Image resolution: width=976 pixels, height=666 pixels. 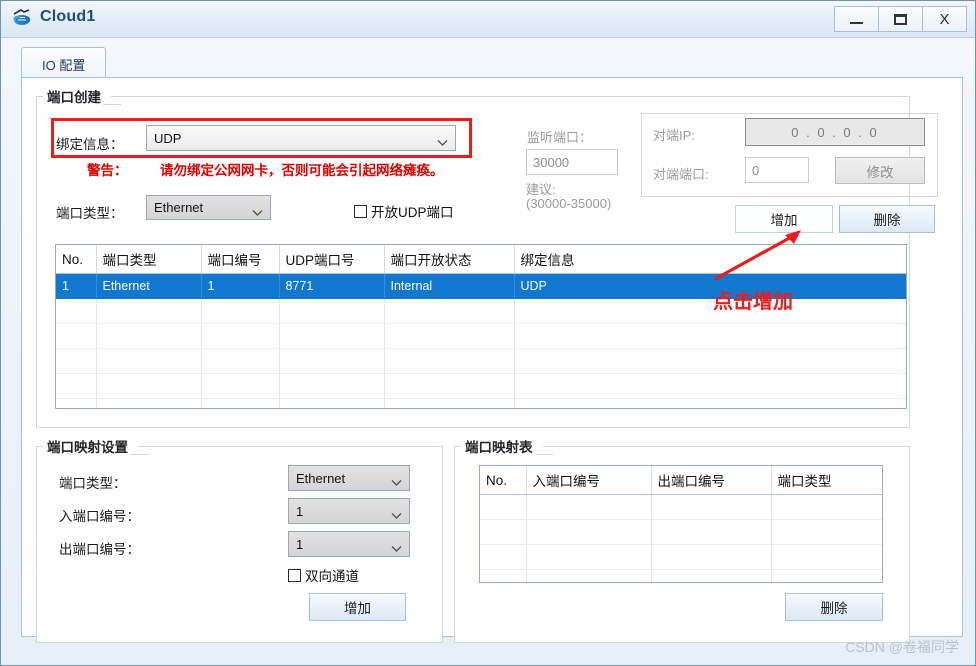 I want to click on cell-open-state: Internal, so click(x=449, y=286).